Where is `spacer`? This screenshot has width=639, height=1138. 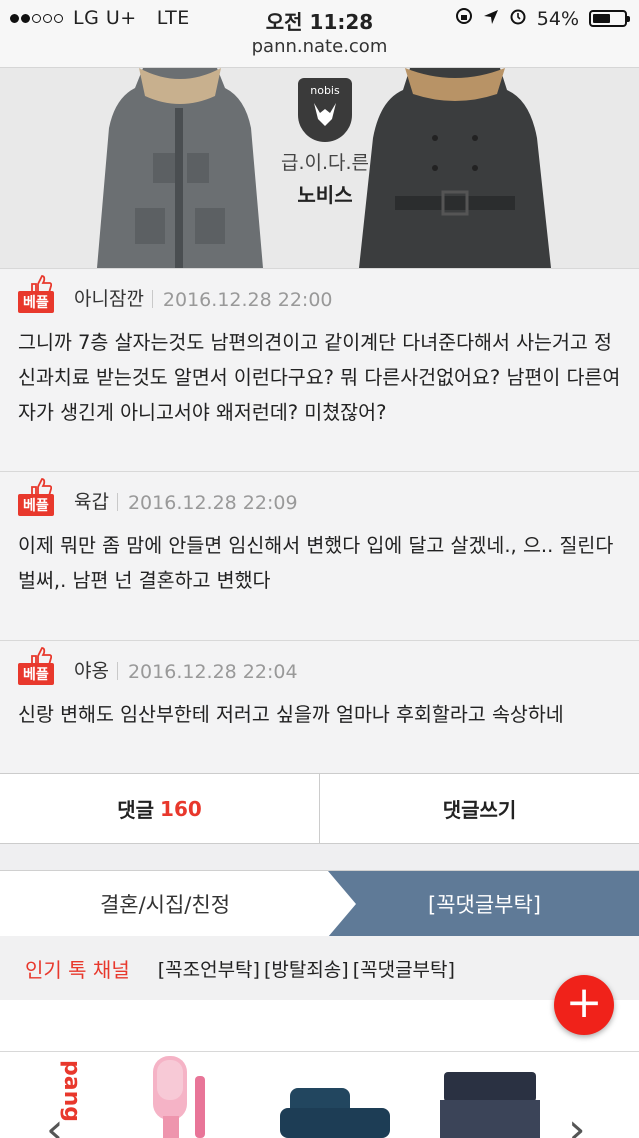 spacer is located at coordinates (319, 1026).